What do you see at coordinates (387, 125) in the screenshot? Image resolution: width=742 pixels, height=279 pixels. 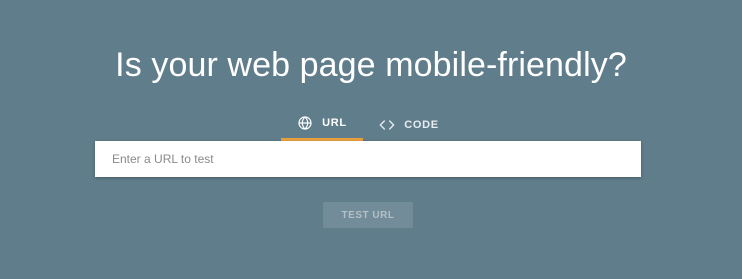 I see `code-brackets-icon` at bounding box center [387, 125].